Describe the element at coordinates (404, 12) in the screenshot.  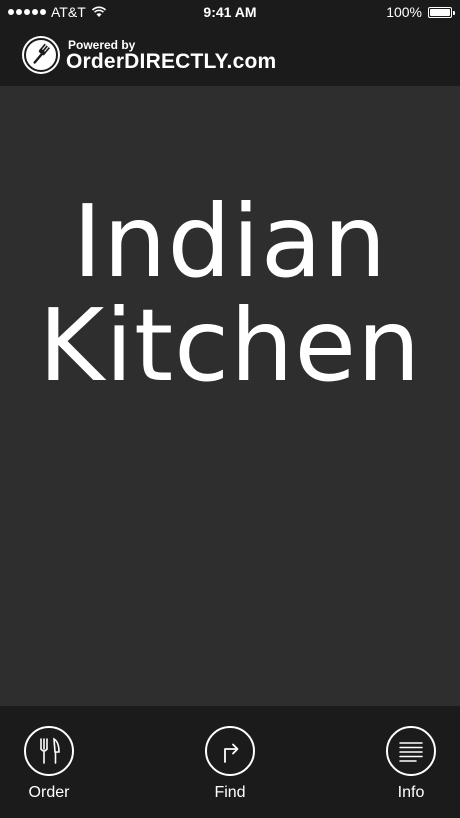
I see `battery-percent: 100%` at that location.